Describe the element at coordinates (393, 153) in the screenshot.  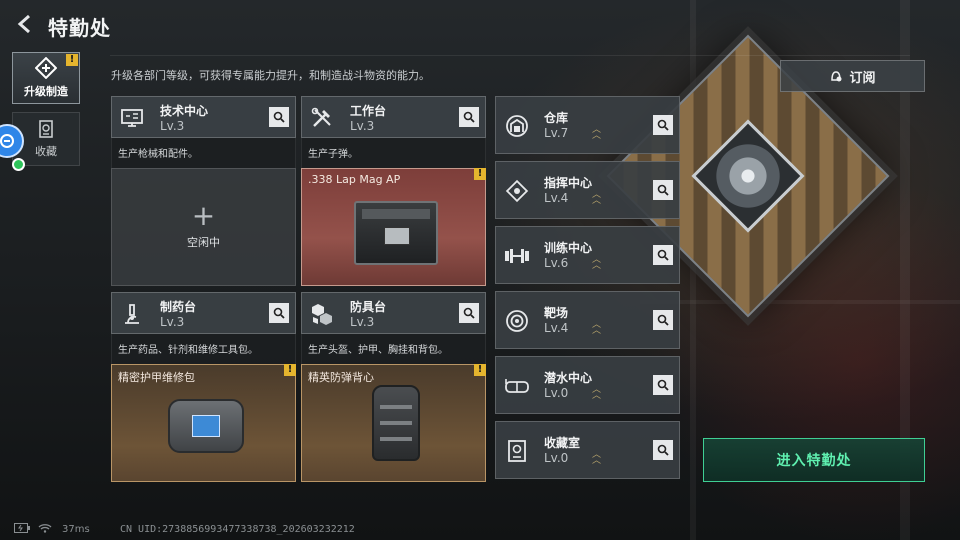
I see `station-description: 生产子弹。` at that location.